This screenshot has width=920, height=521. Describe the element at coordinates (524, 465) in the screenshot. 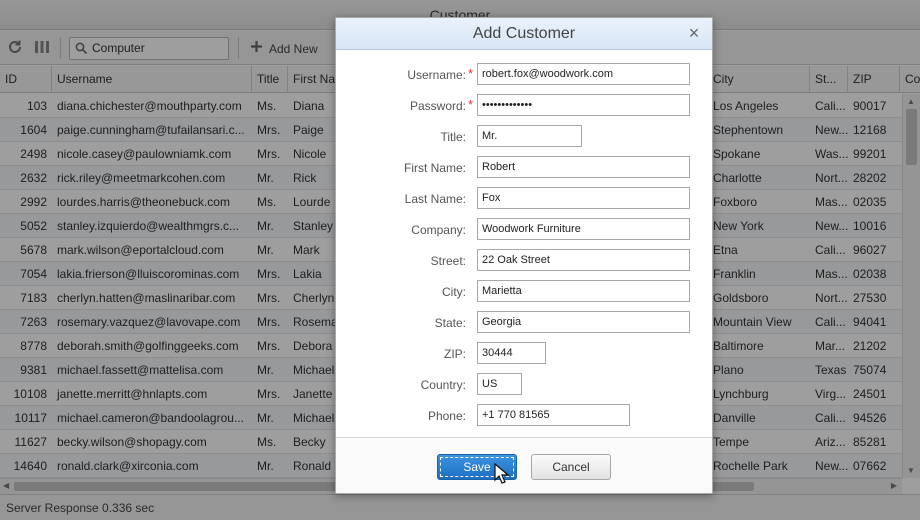

I see `dialog-footer: Save Cancel` at that location.